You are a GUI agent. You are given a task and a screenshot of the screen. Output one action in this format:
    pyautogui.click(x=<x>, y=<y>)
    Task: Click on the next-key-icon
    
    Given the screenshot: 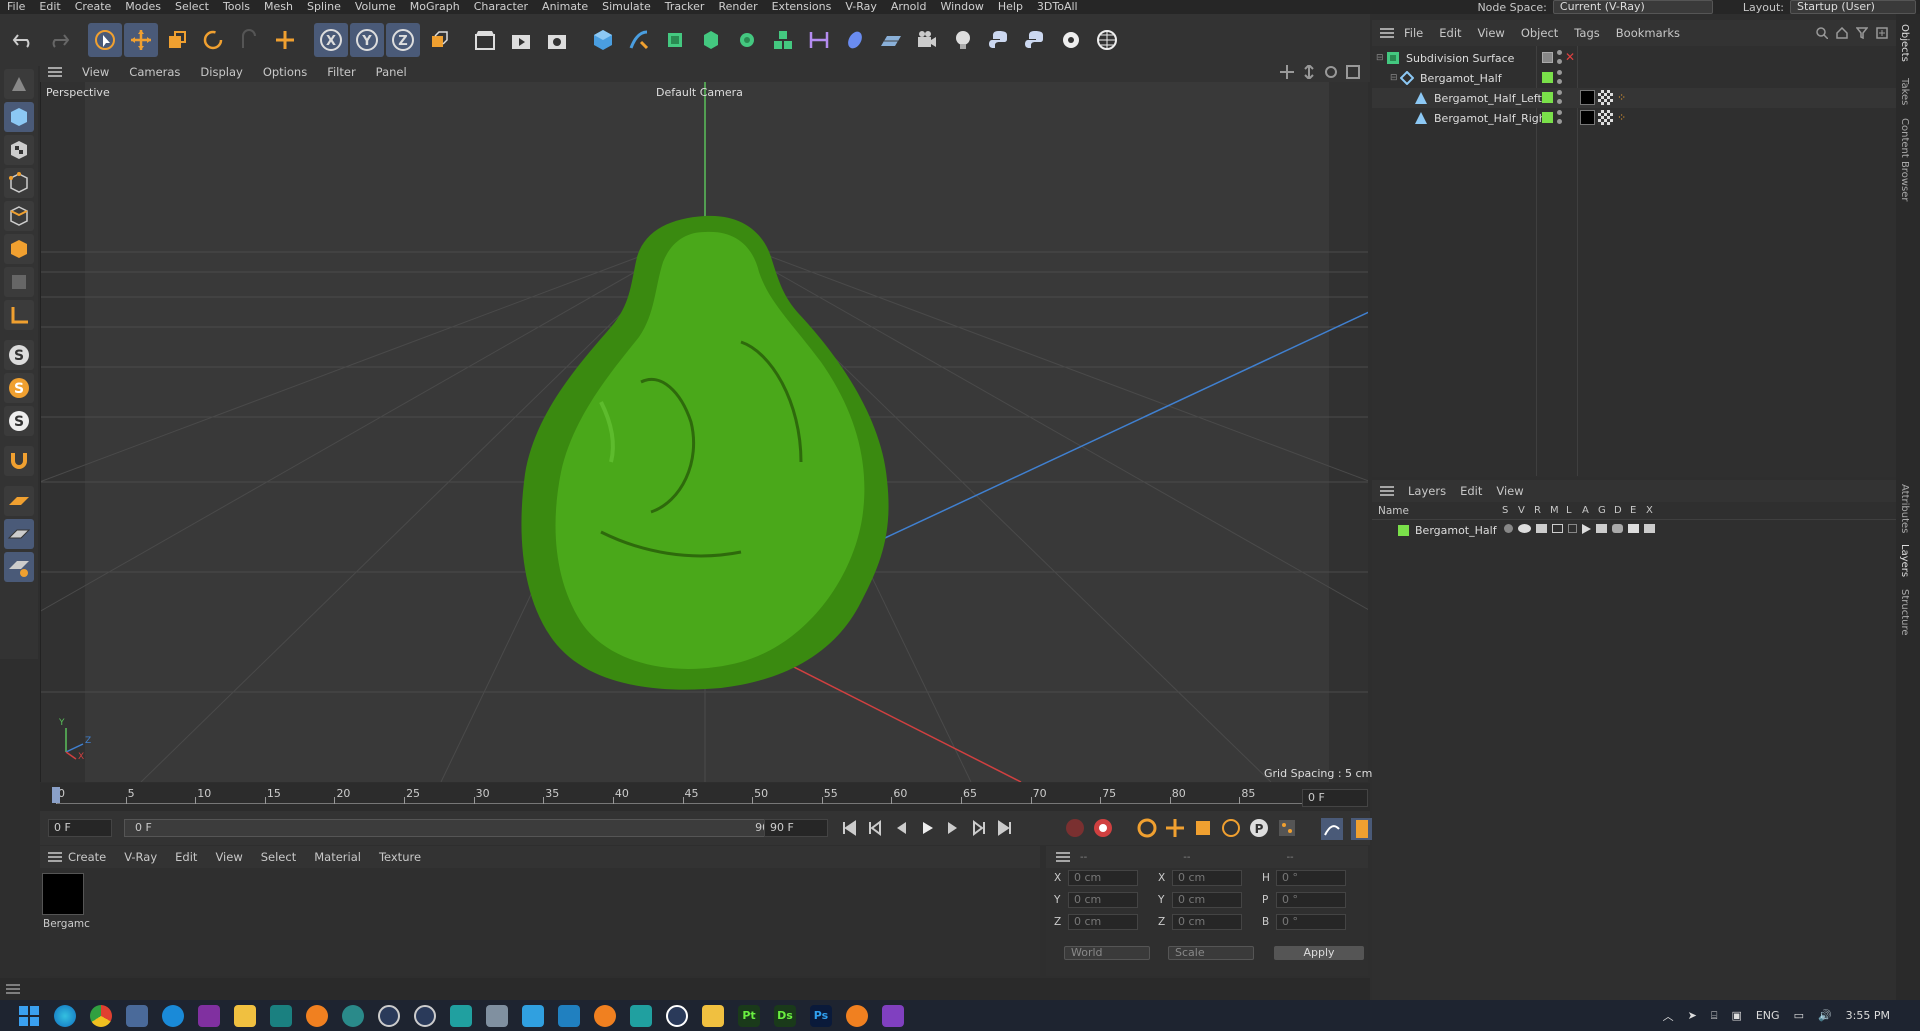 What is the action you would take?
    pyautogui.click(x=979, y=828)
    